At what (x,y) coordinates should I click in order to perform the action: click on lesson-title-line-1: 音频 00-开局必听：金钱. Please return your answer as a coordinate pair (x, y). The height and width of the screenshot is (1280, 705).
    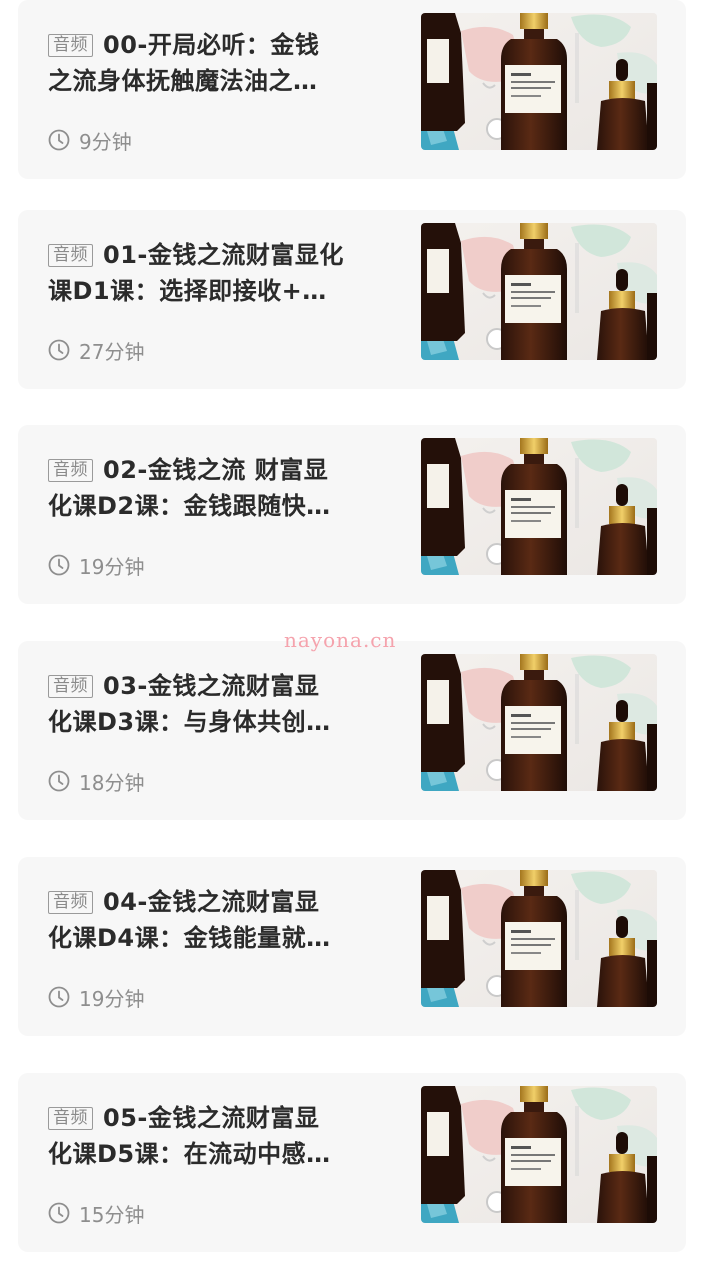
    Looking at the image, I should click on (213, 45).